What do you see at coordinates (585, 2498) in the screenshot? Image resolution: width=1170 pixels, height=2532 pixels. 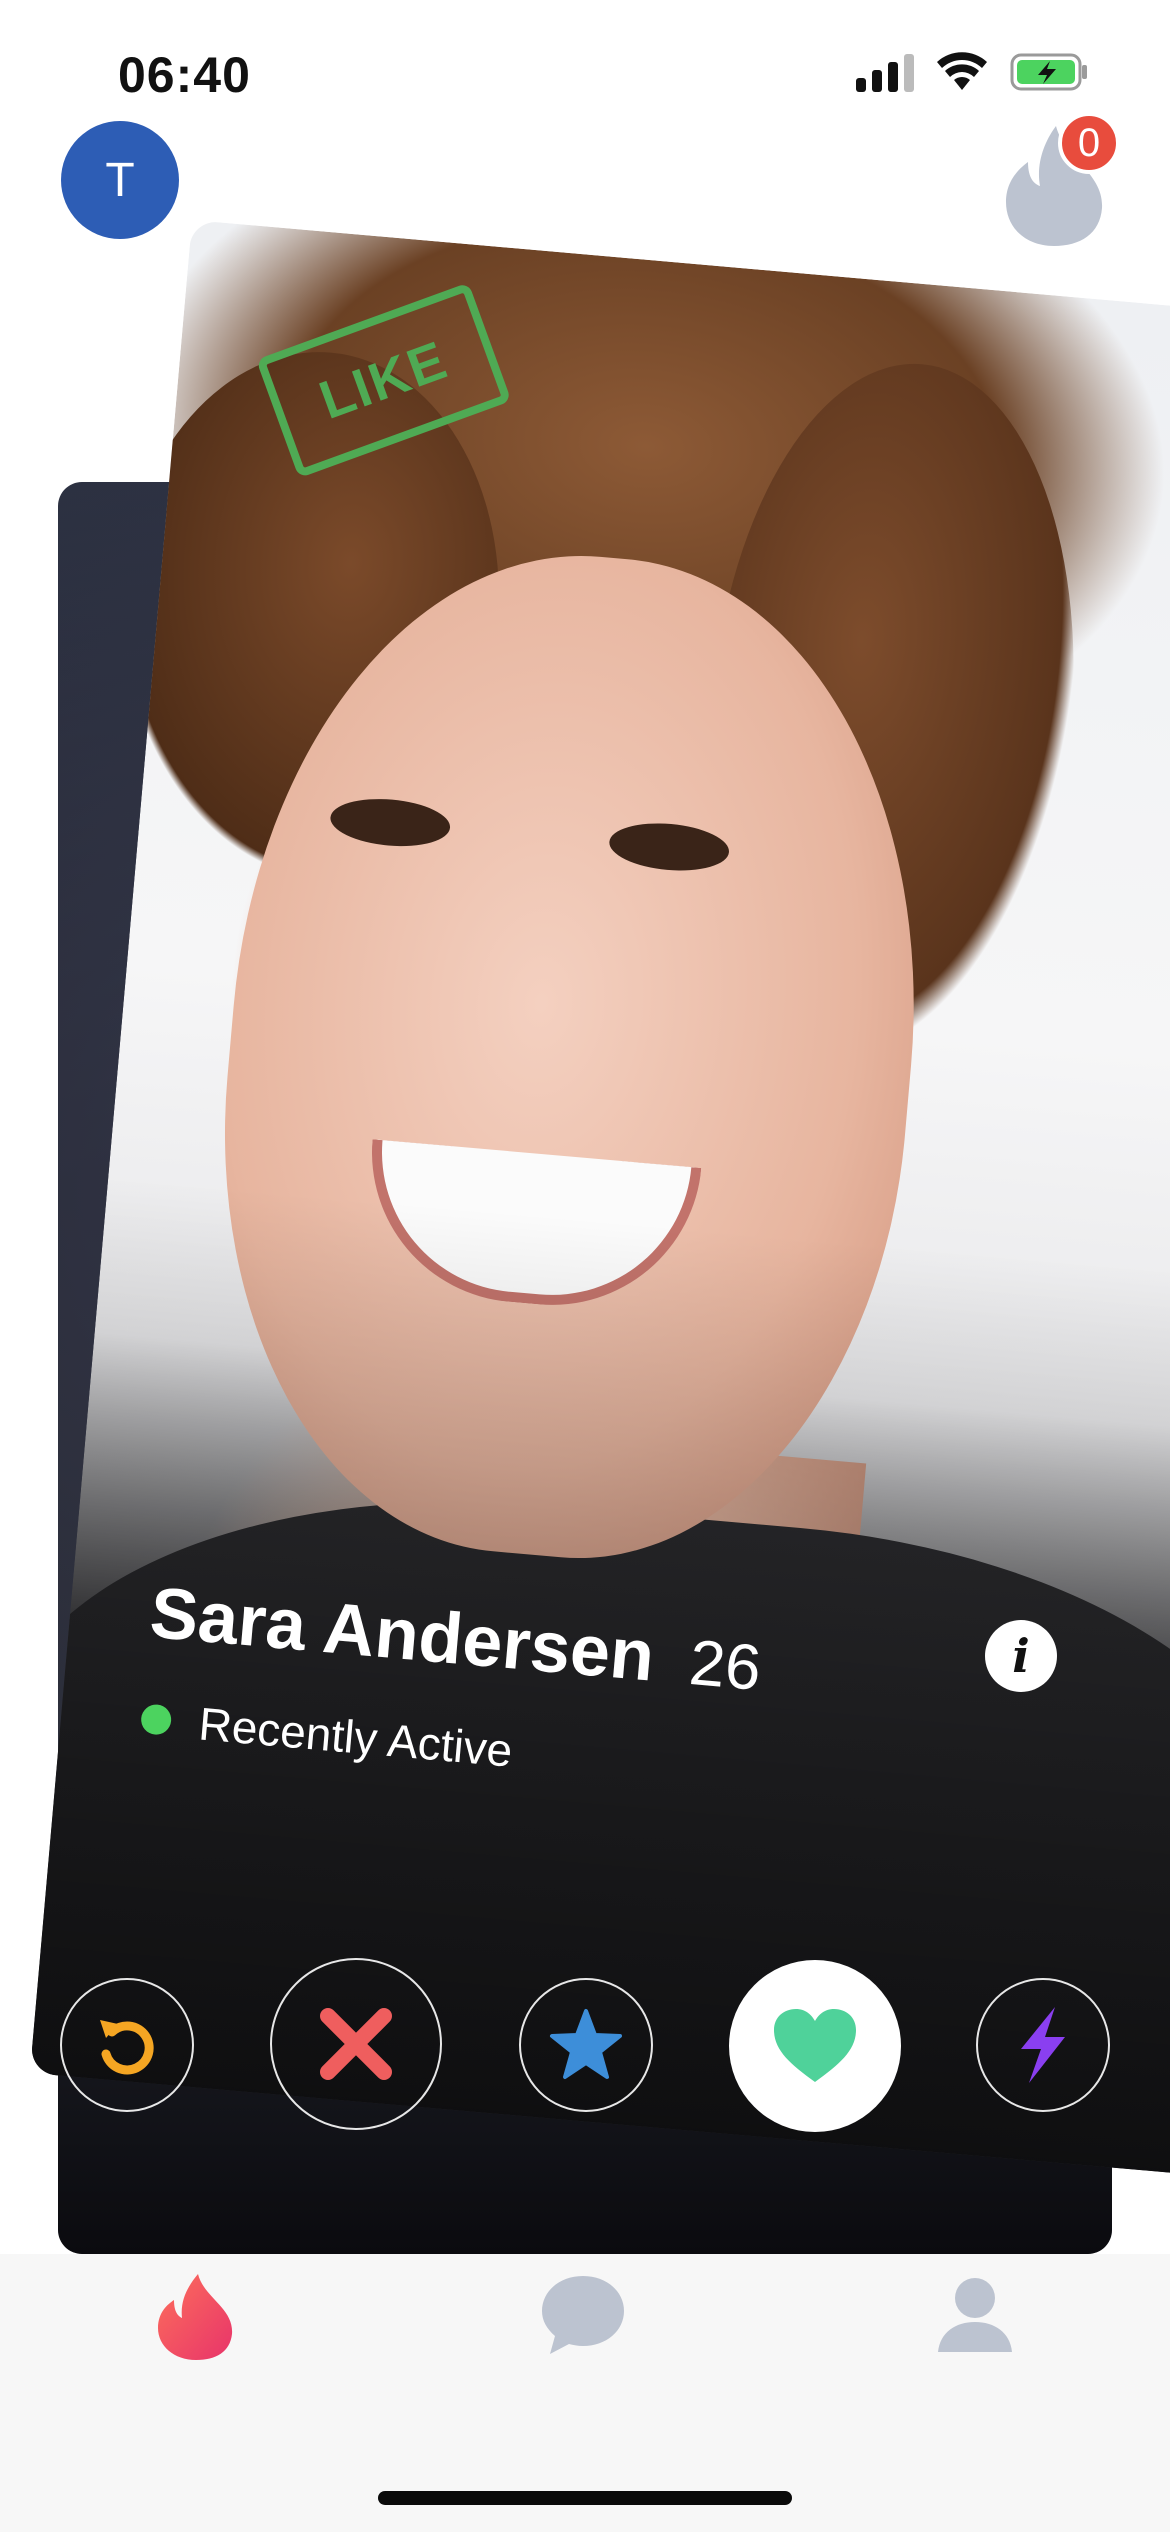 I see `home-indicator` at bounding box center [585, 2498].